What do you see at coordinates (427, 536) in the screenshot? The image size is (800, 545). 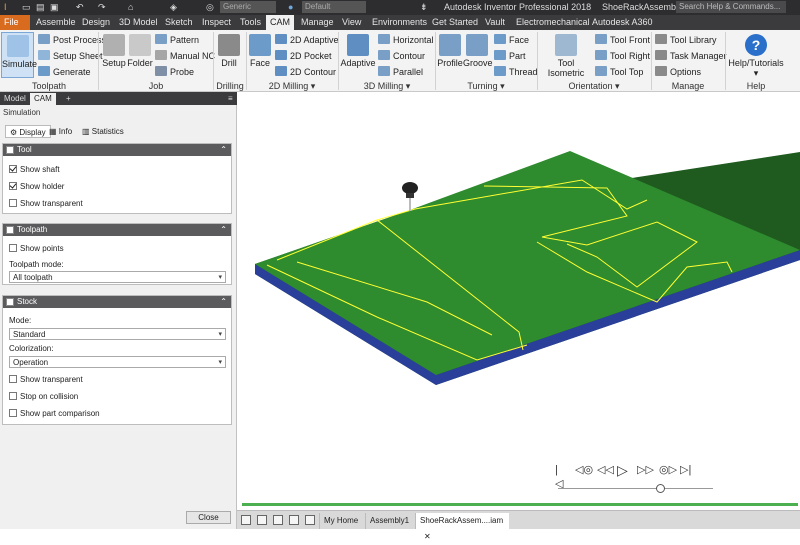 I see `close-icon: ✕` at bounding box center [427, 536].